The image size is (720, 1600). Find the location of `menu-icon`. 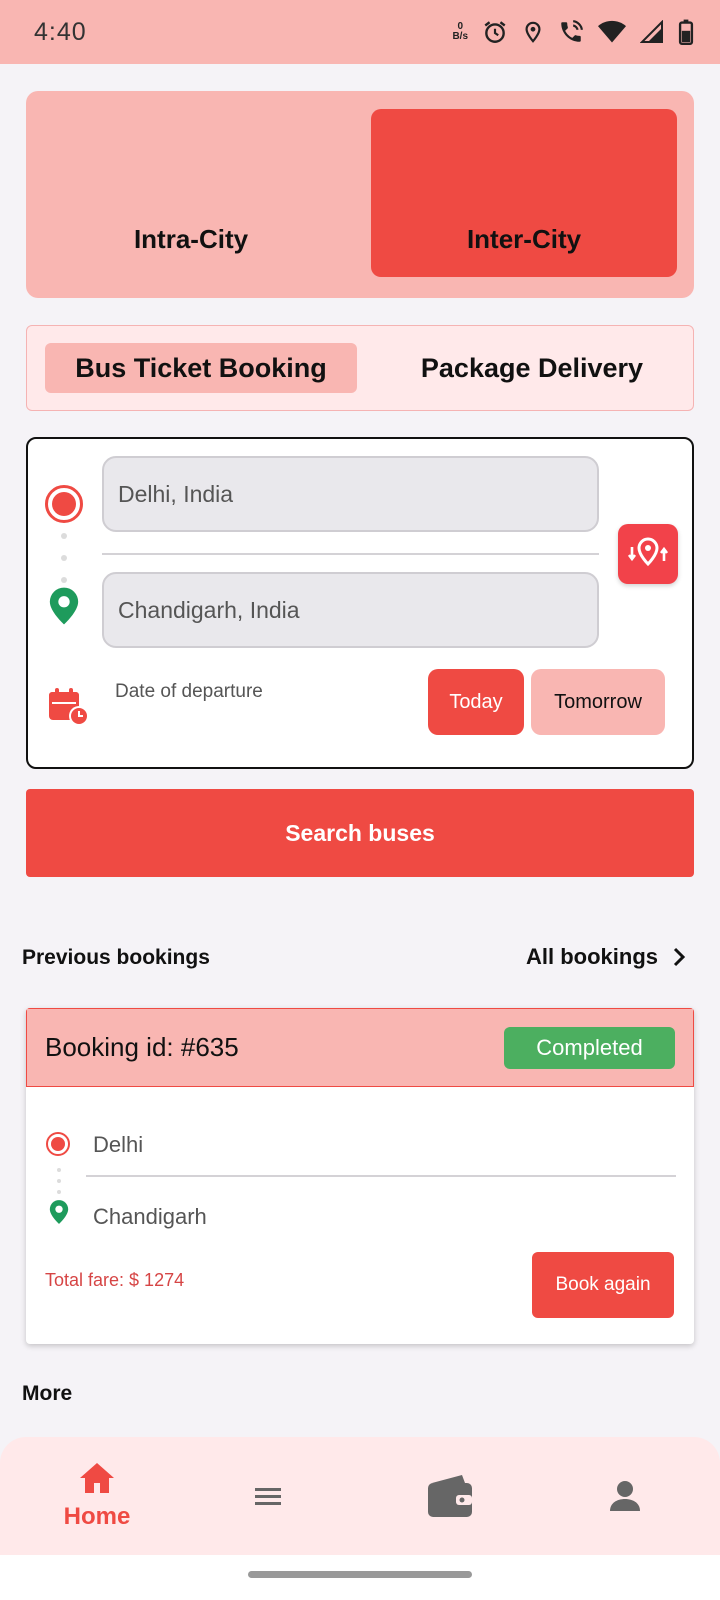

menu-icon is located at coordinates (268, 1496).